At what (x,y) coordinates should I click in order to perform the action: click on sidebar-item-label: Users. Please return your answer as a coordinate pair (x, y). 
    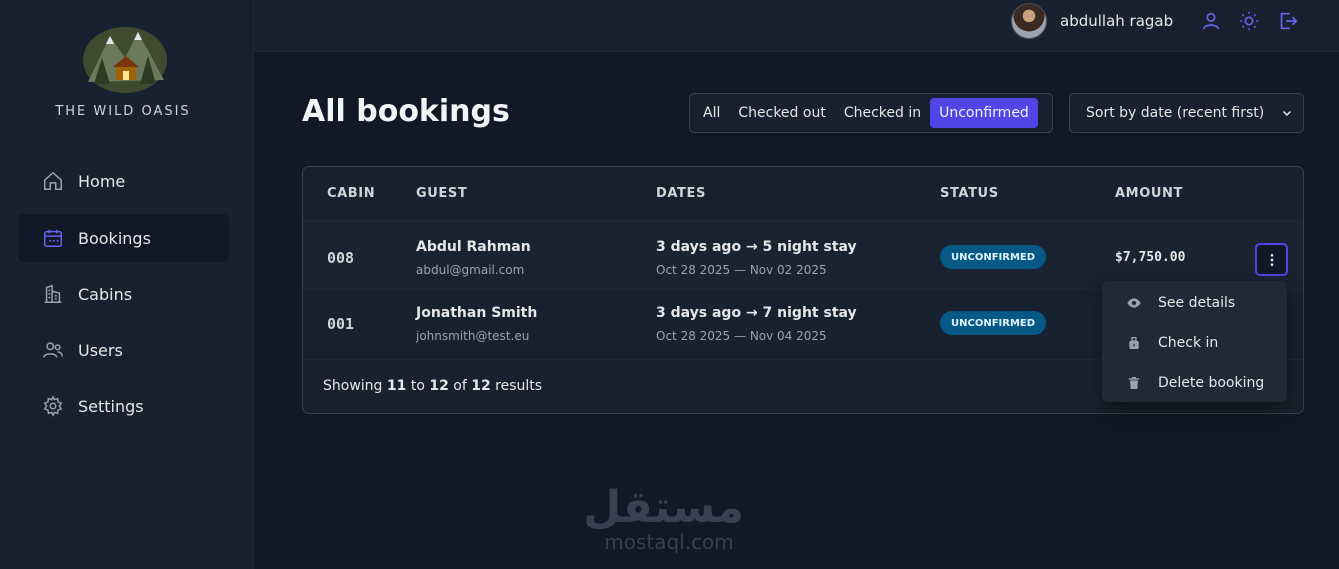
    Looking at the image, I should click on (100, 350).